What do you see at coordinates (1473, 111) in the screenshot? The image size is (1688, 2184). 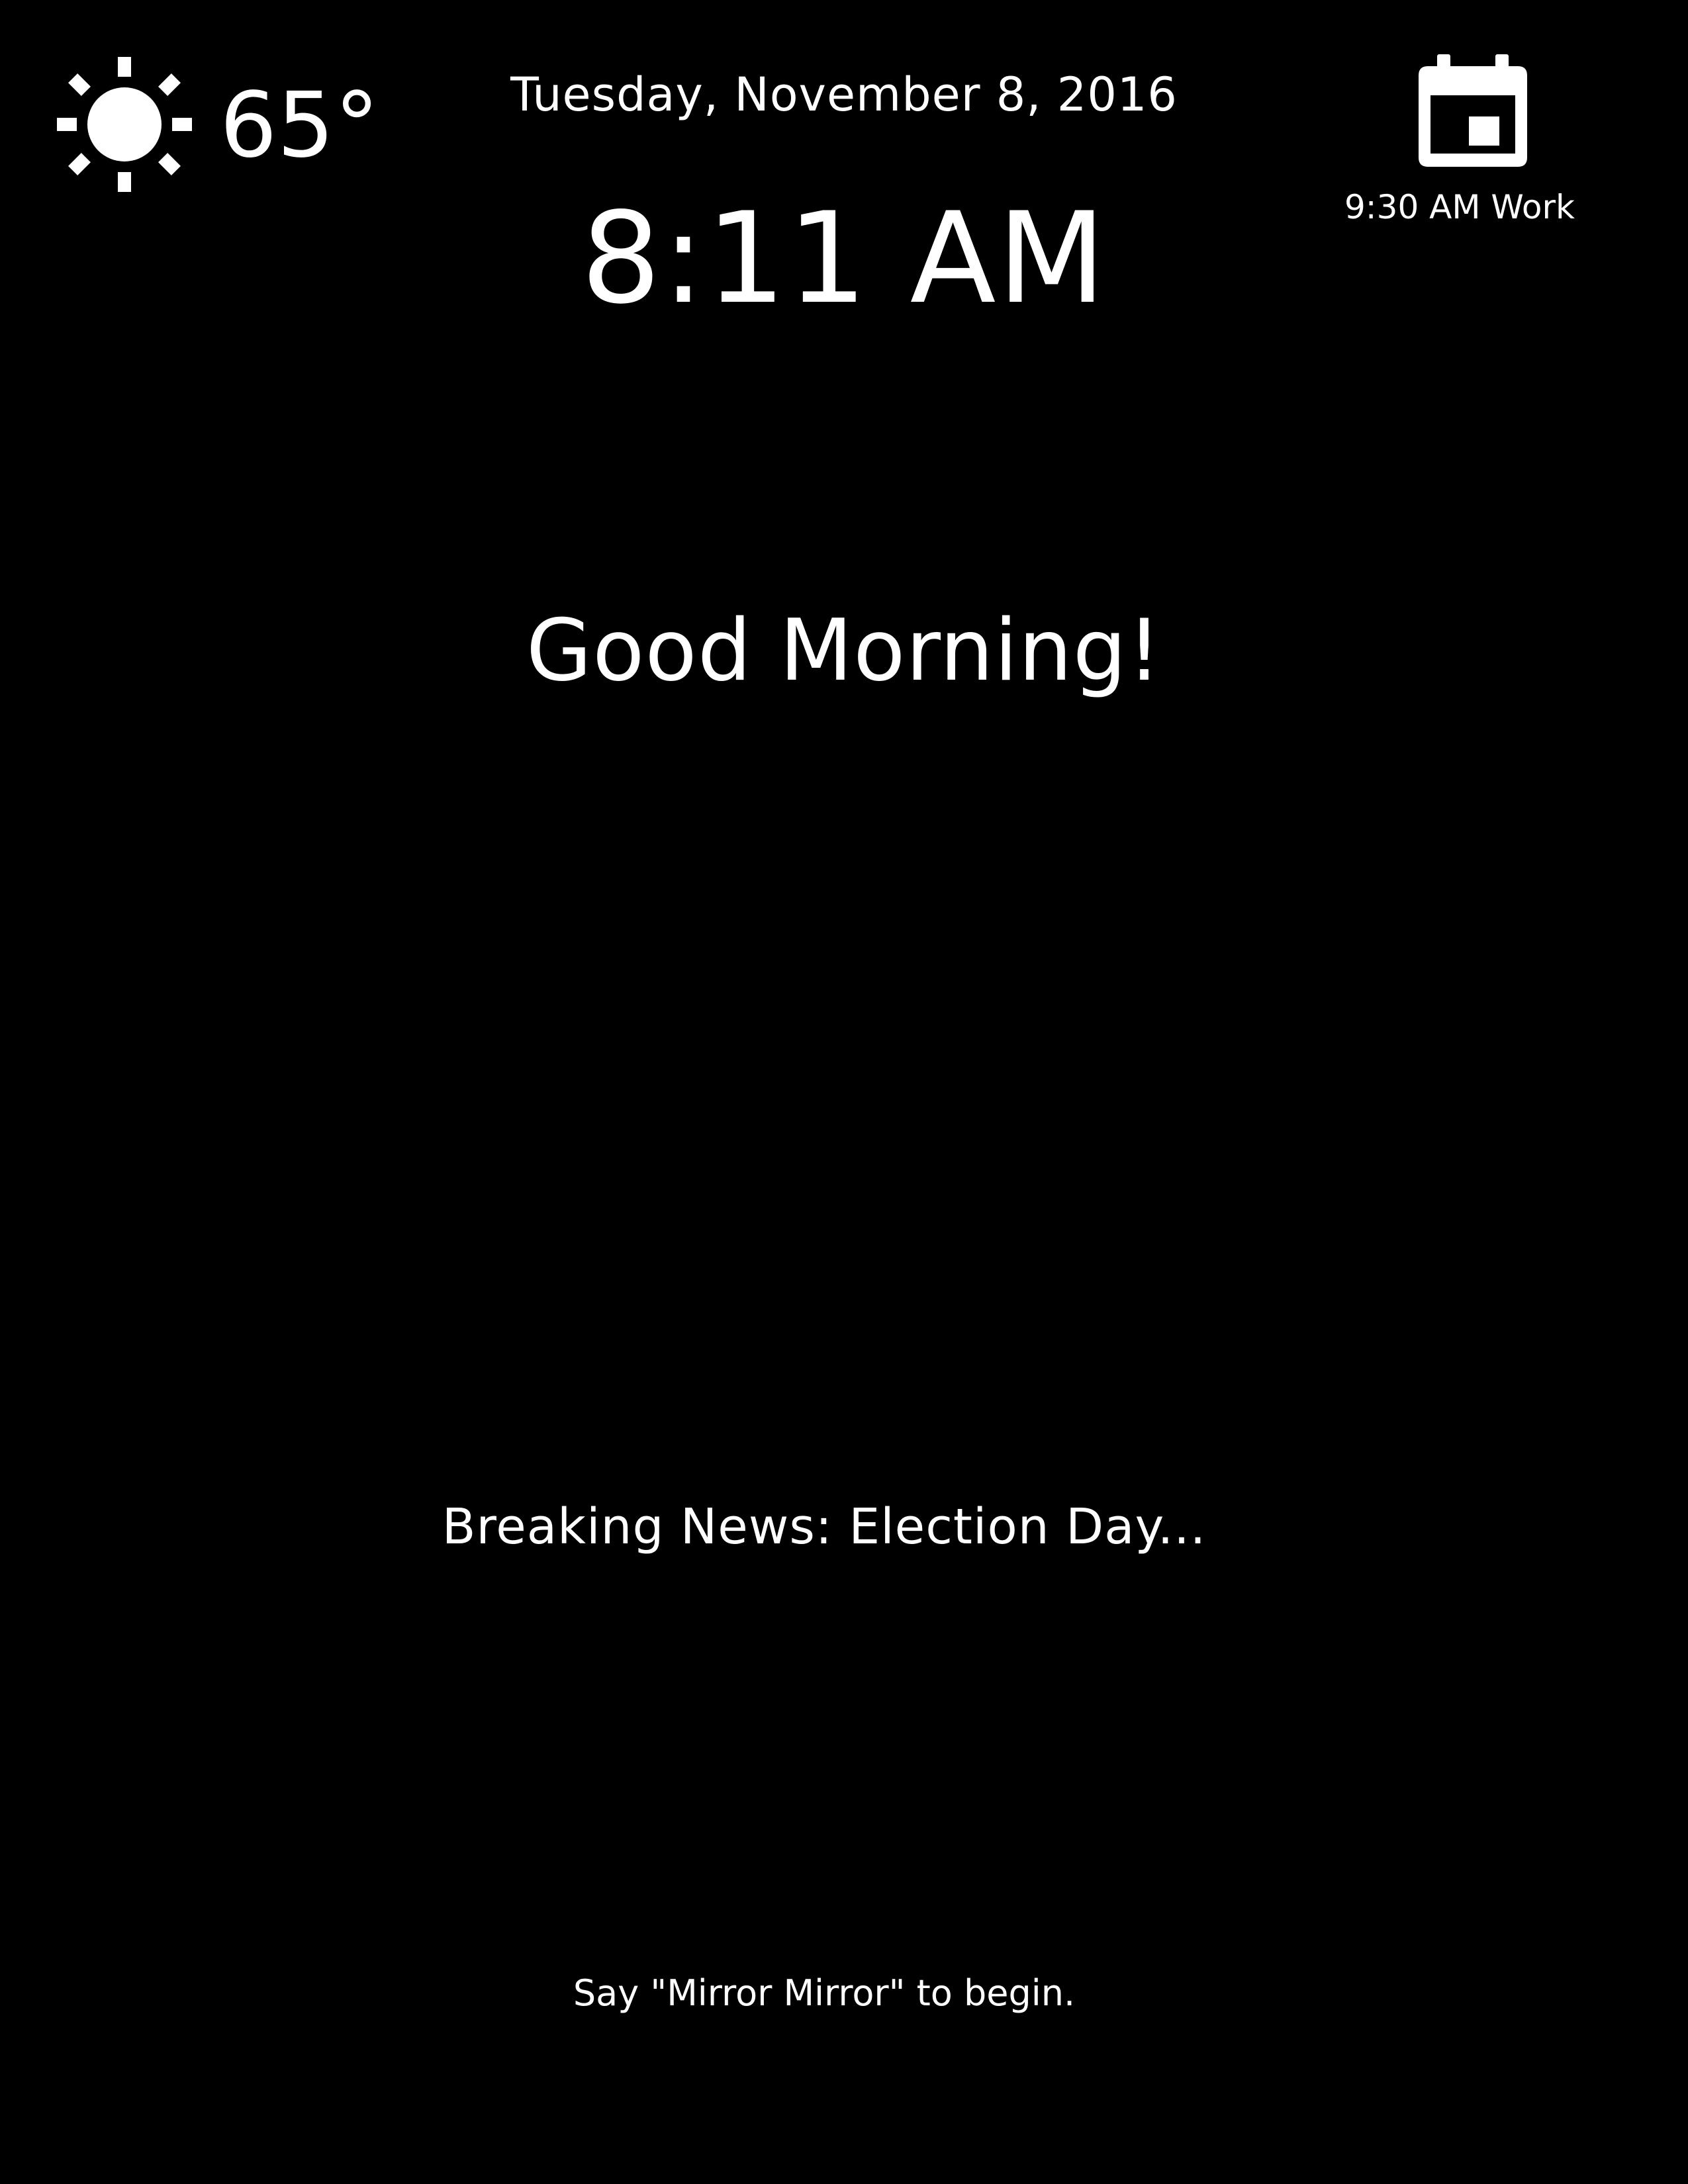 I see `calendar-icon` at bounding box center [1473, 111].